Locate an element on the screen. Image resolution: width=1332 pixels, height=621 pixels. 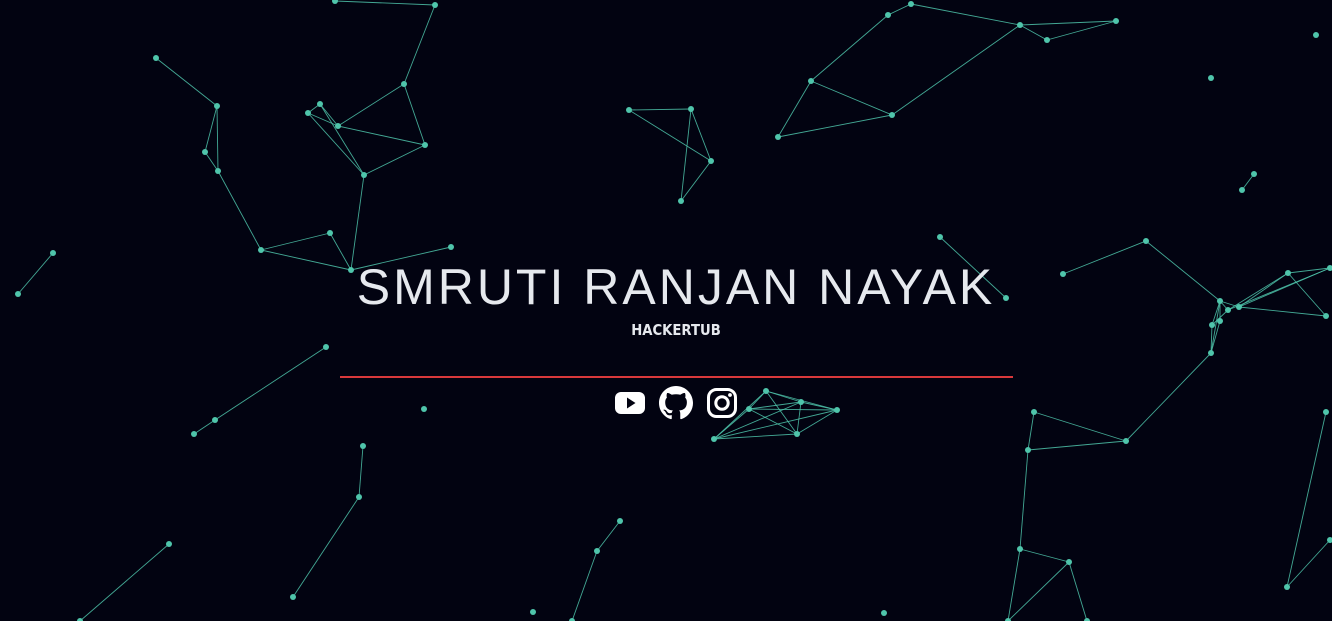
youtube-icon is located at coordinates (630, 403).